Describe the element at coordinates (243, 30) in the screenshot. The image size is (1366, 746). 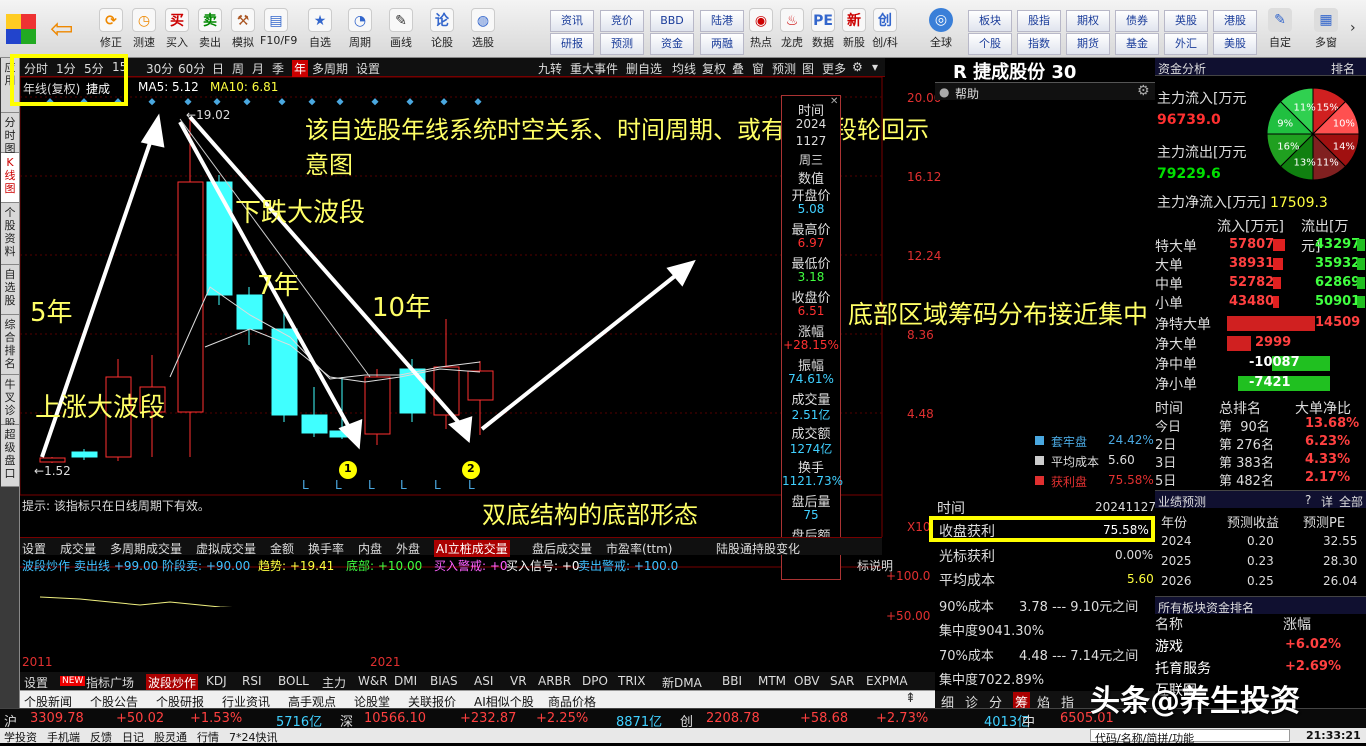
I see `toolbar-button-4: ⚒ 模拟` at that location.